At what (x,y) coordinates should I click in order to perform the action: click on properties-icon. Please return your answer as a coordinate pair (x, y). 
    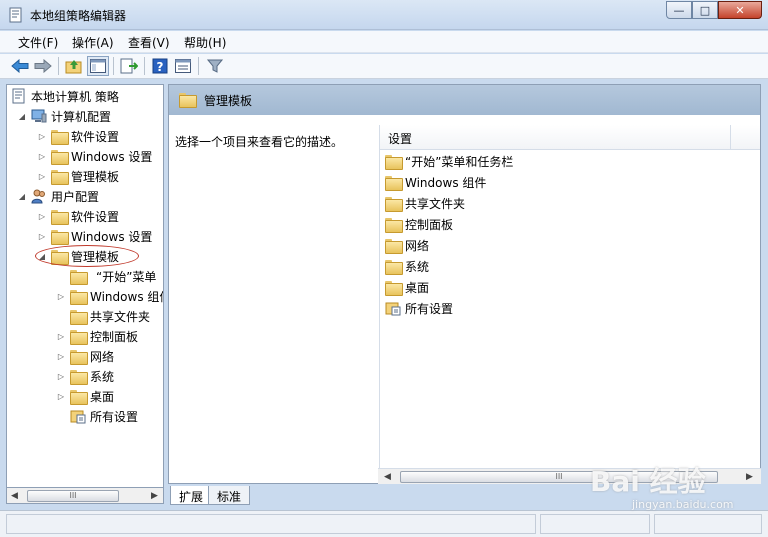
    Looking at the image, I should click on (183, 66).